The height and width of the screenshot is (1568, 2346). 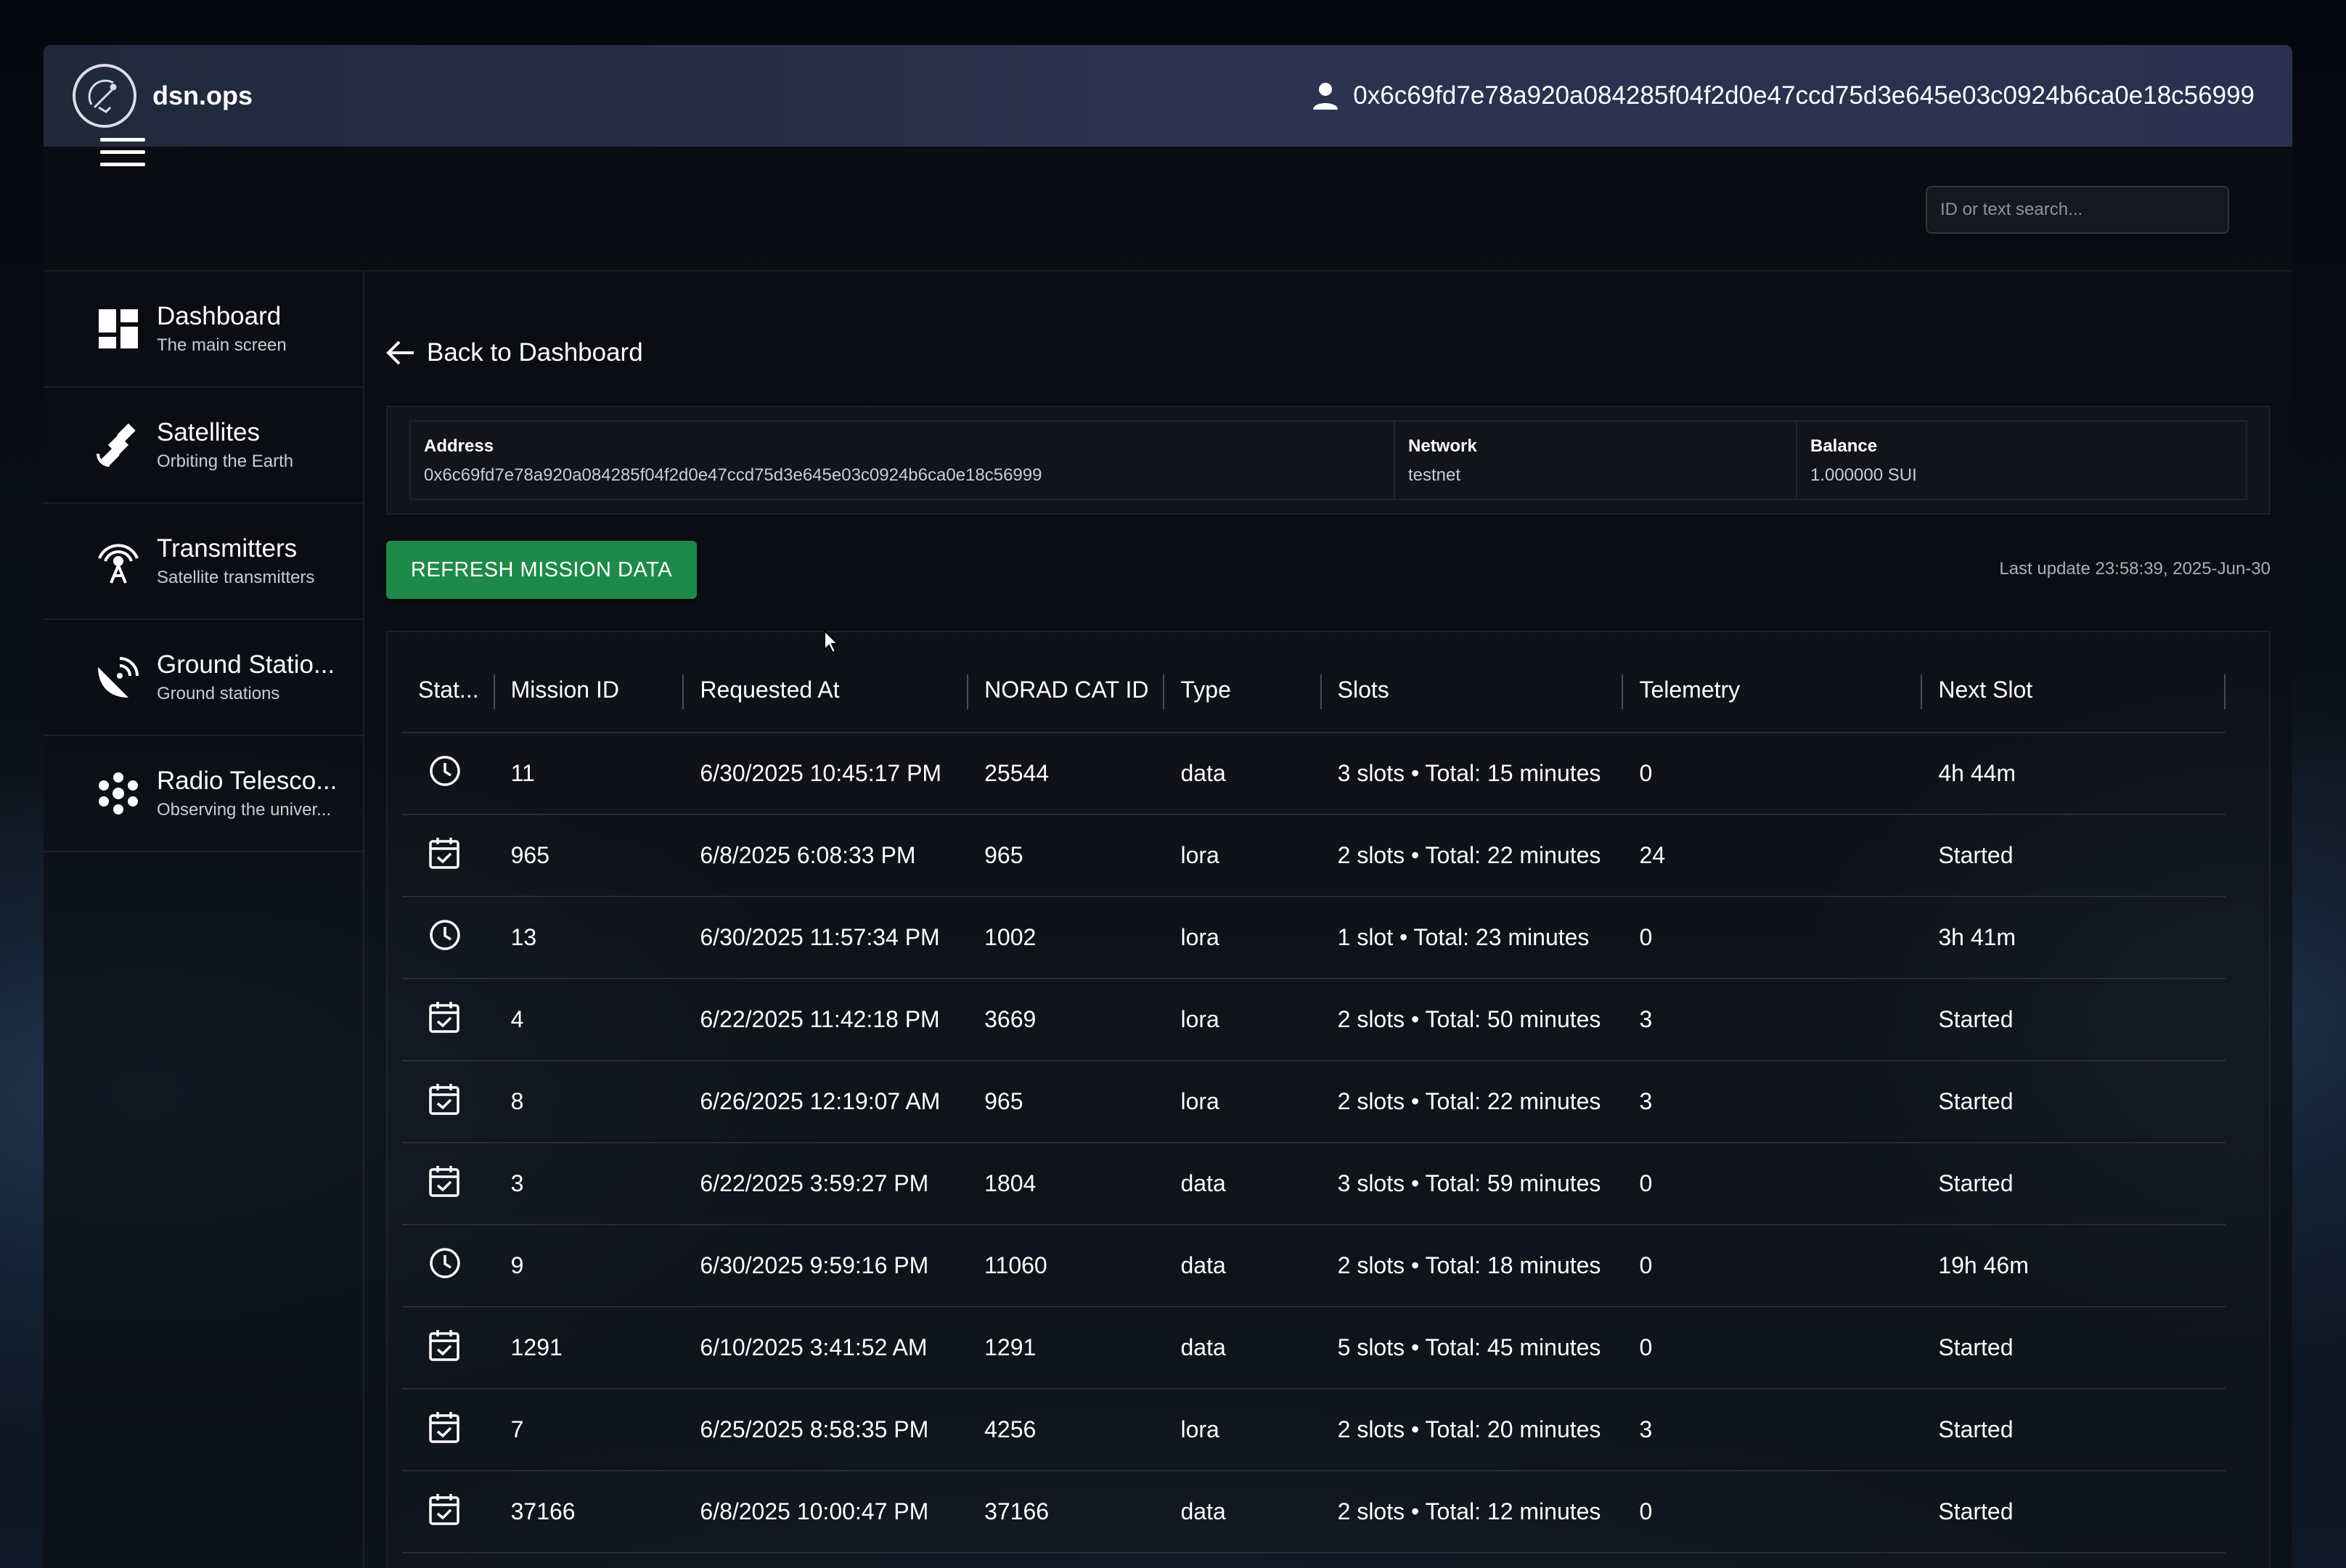 I want to click on dish-icon, so click(x=119, y=678).